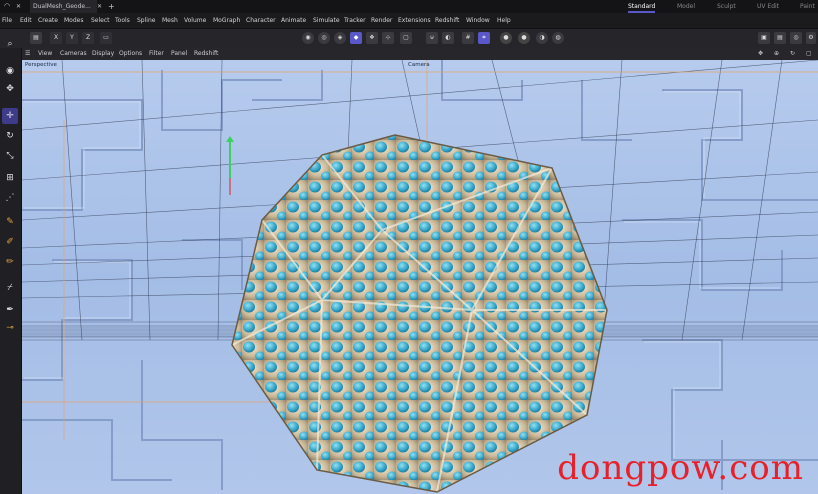 This screenshot has height=494, width=818. What do you see at coordinates (419, 65) in the screenshot?
I see `camera-label: Camera` at bounding box center [419, 65].